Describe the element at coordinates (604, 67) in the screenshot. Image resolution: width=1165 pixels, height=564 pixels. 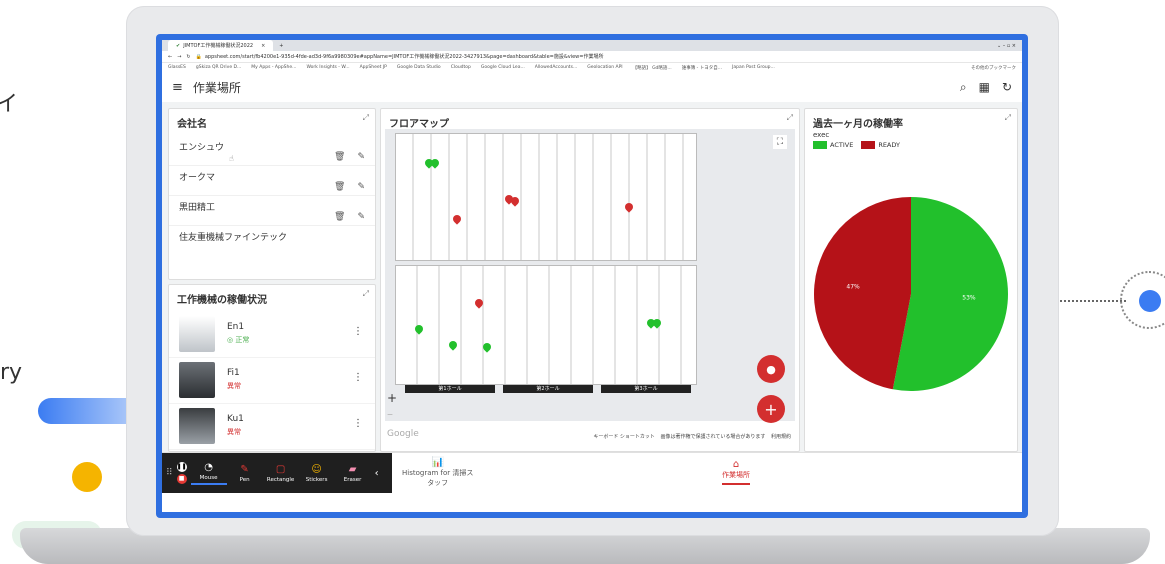
I see `bookmark: Geolocation API` at that location.